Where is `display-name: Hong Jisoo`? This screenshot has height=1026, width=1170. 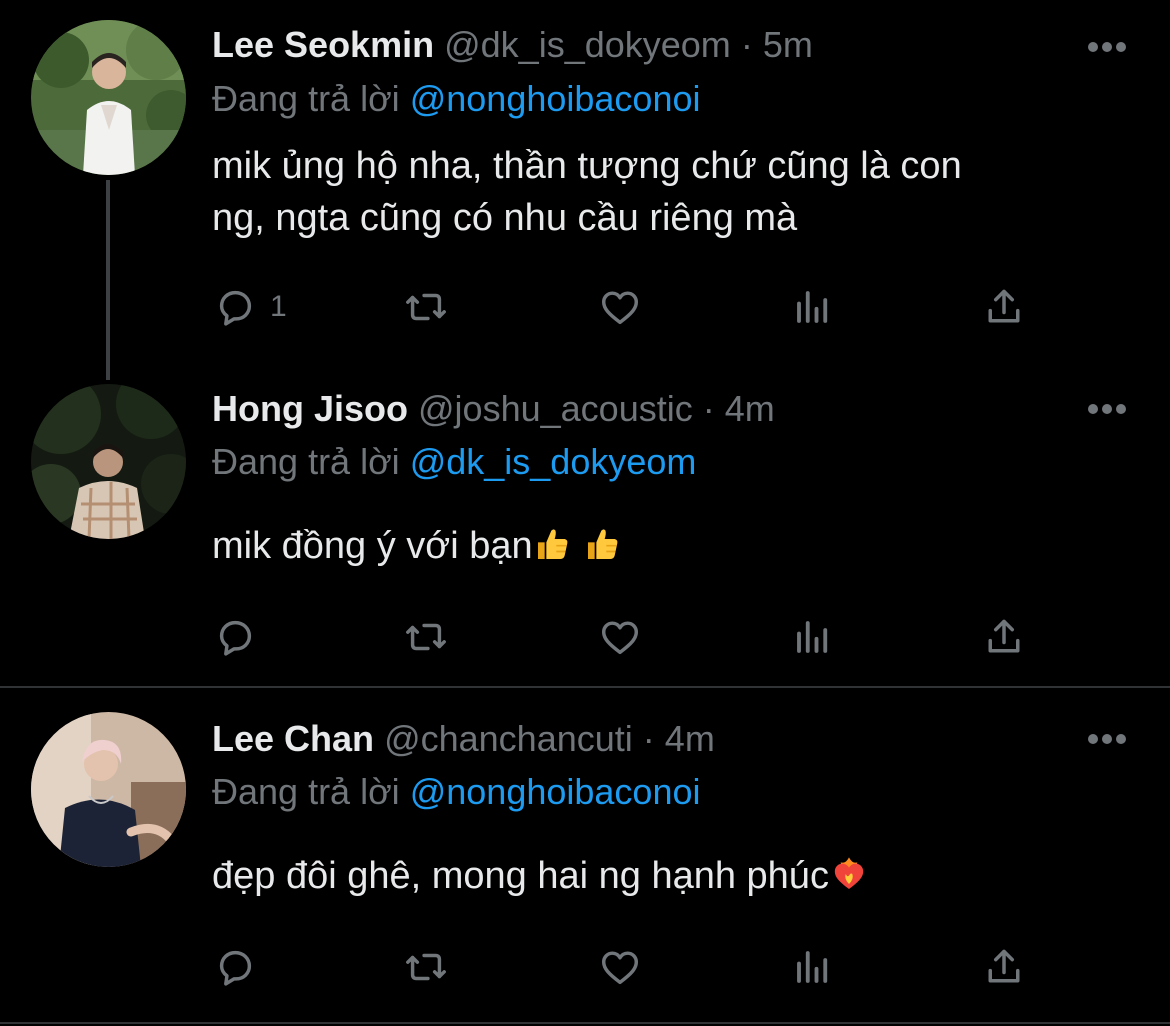
display-name: Hong Jisoo is located at coordinates (310, 408).